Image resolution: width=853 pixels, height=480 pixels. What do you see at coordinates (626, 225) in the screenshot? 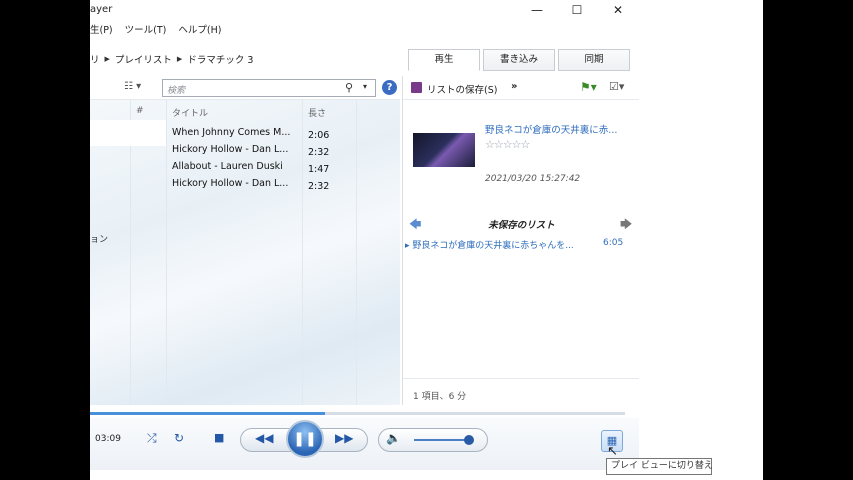
I see `next-list-icon: 🡆` at bounding box center [626, 225].